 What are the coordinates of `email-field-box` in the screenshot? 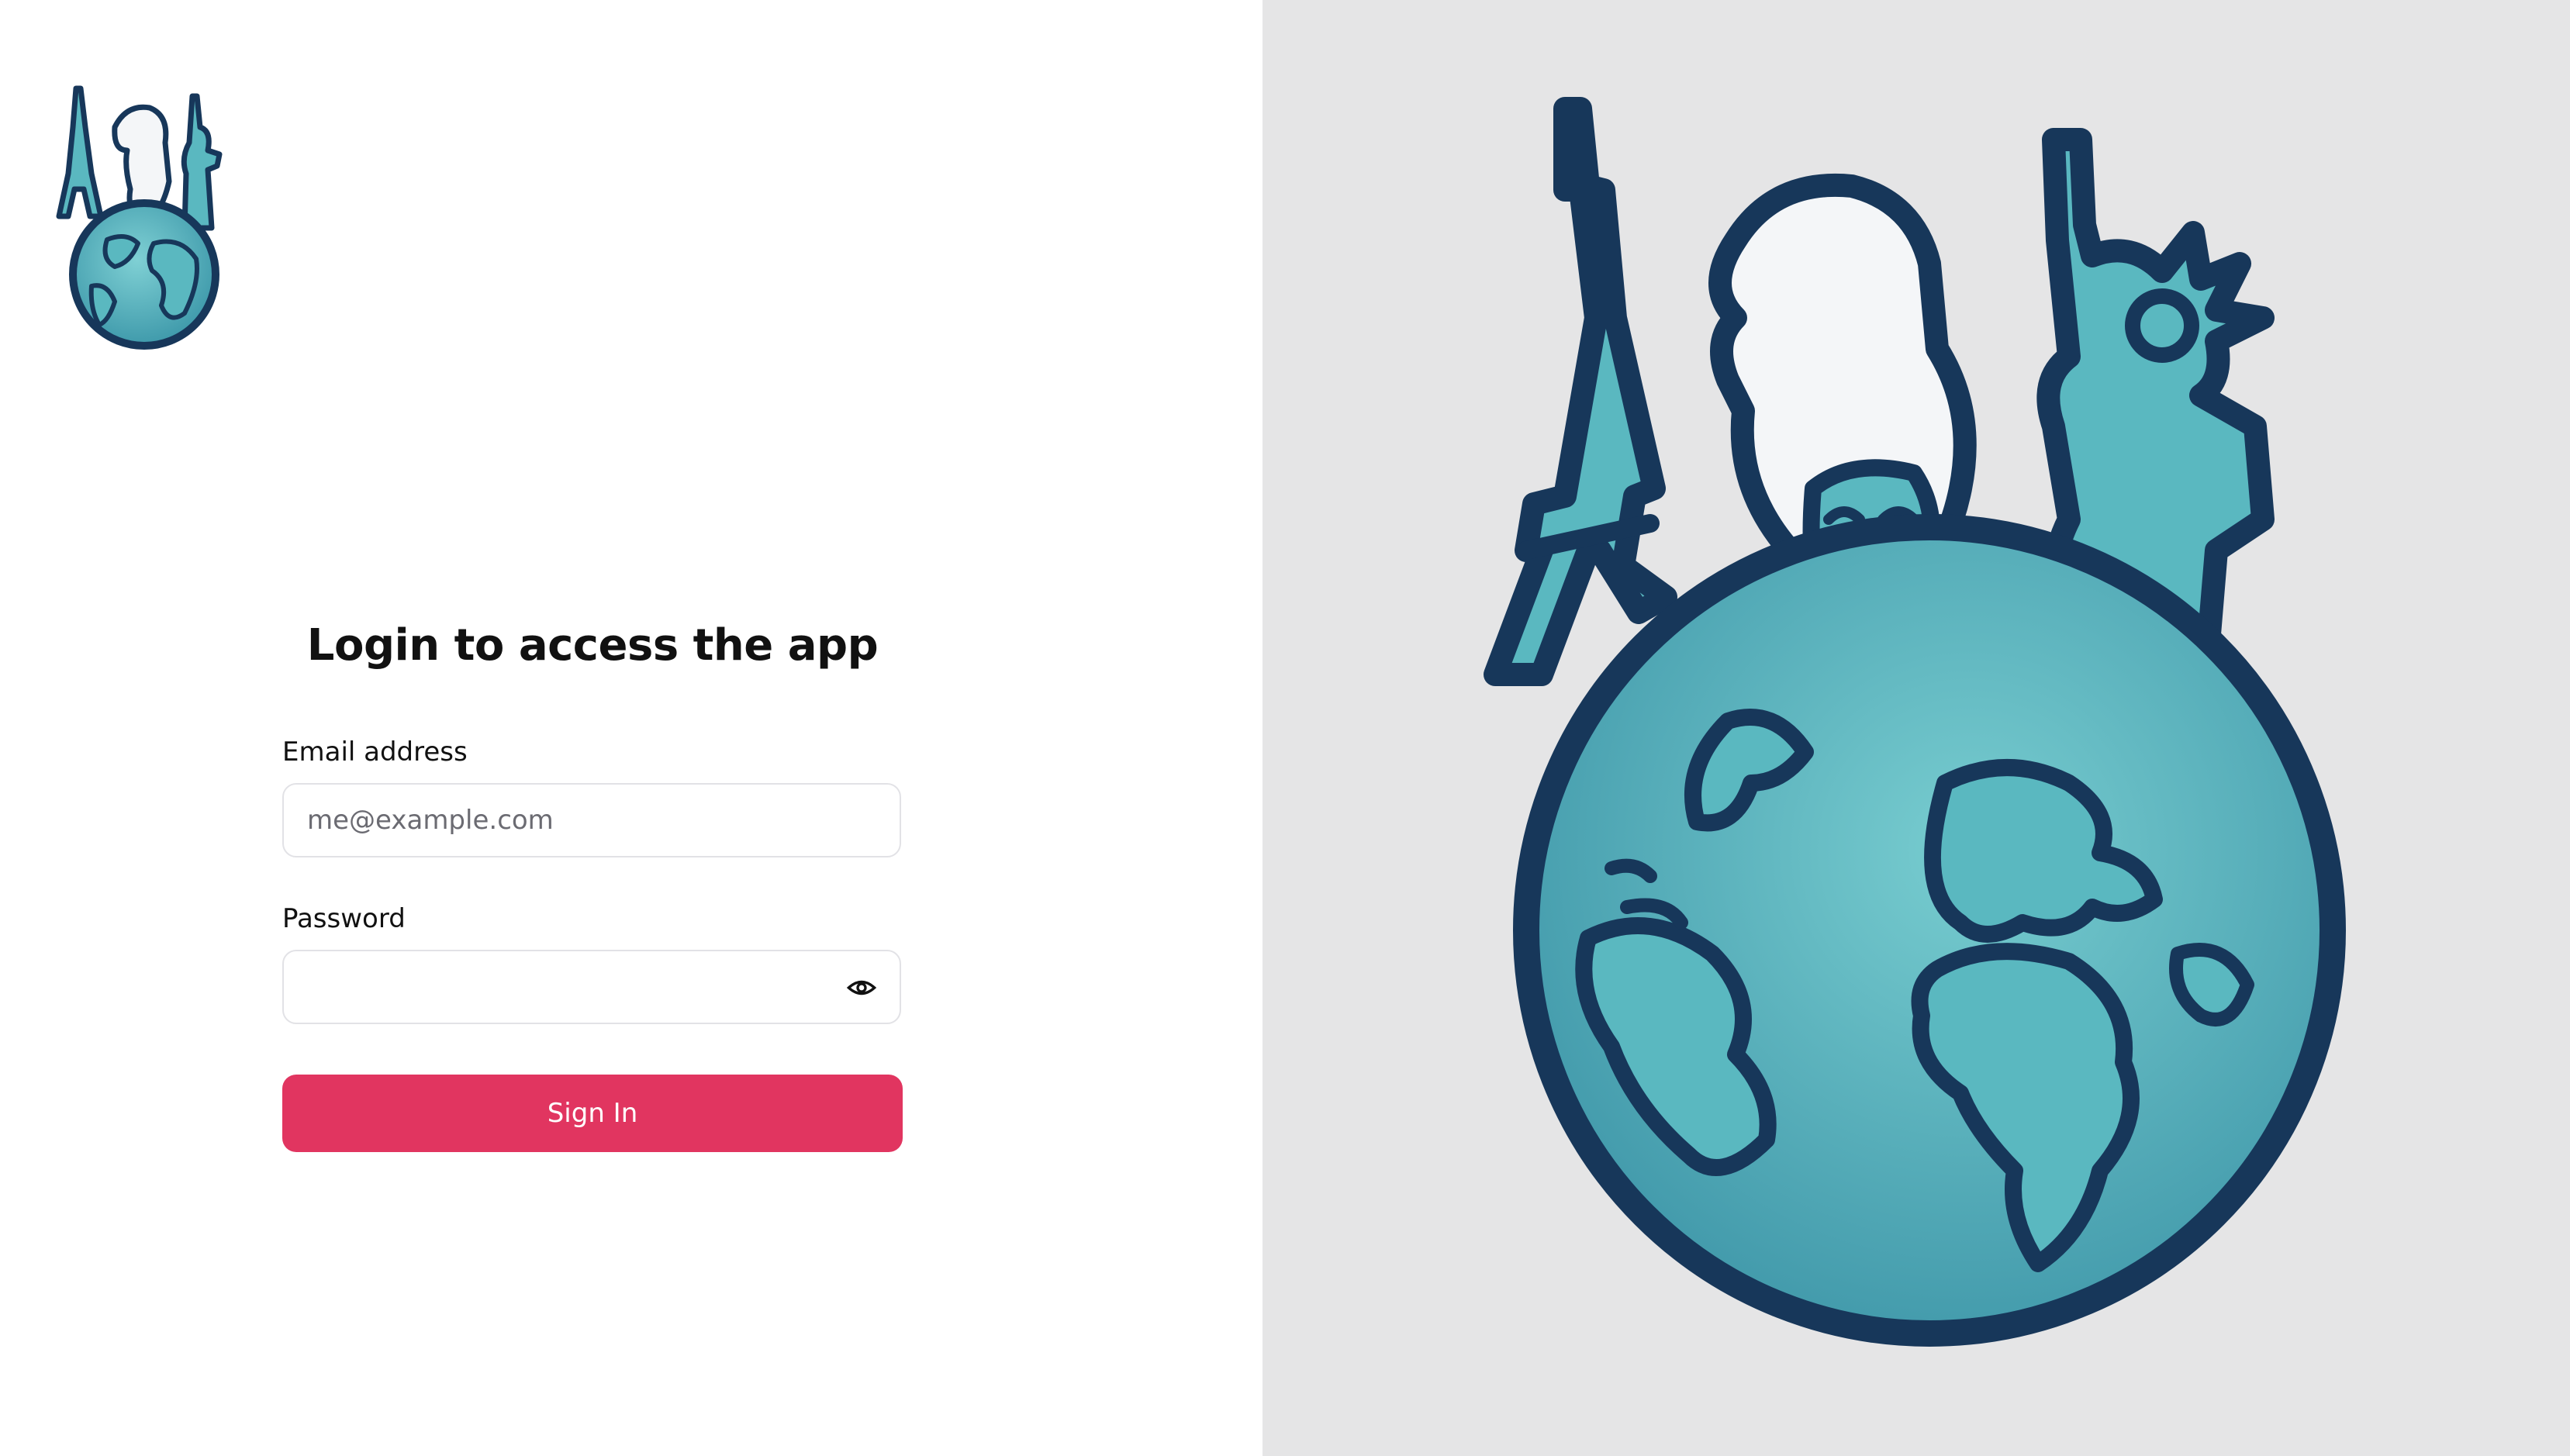 It's located at (591, 820).